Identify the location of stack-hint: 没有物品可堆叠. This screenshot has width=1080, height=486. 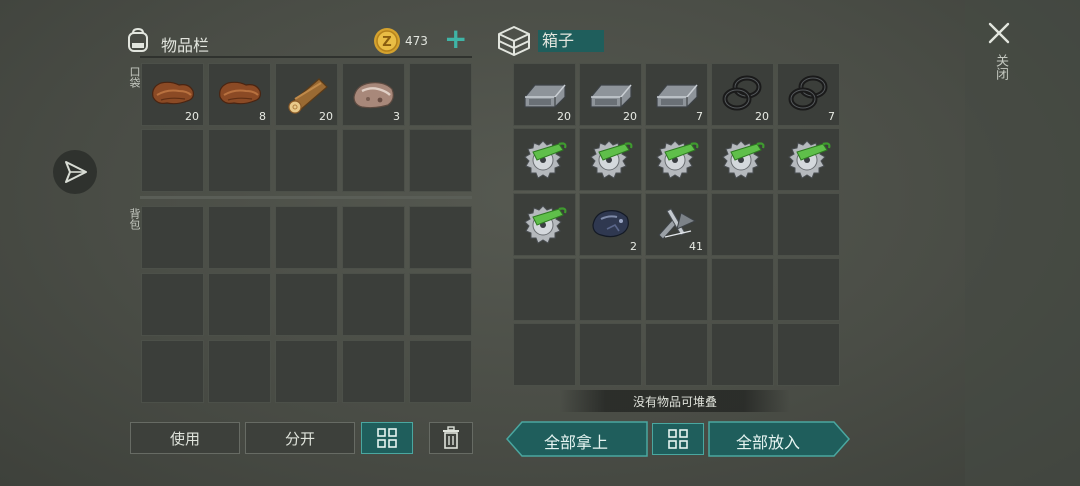
(675, 401).